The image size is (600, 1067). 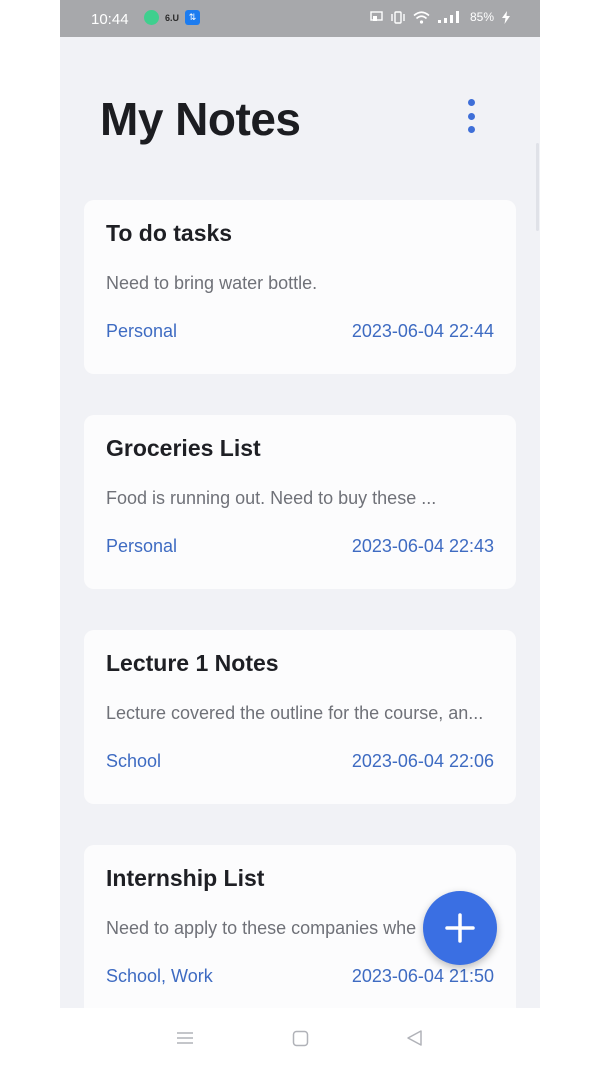 I want to click on back-button, so click(x=414, y=1038).